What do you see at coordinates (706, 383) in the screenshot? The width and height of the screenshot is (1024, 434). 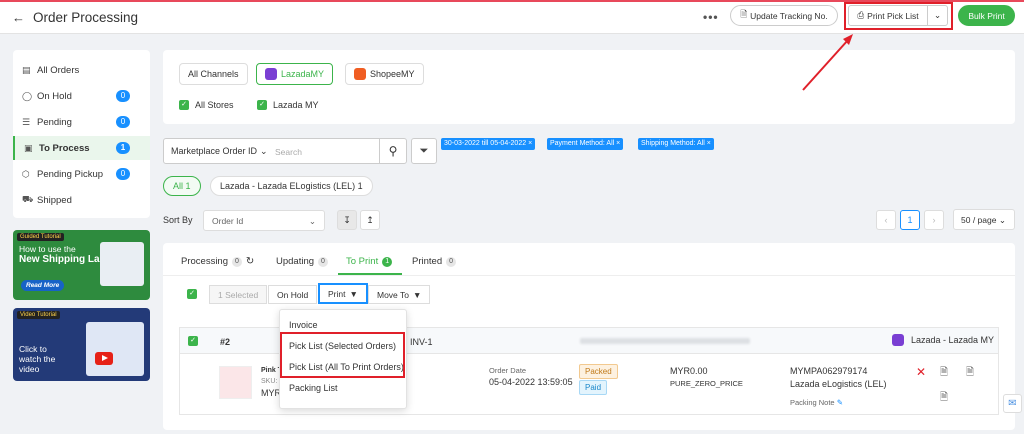 I see `pricing-type: PURE_ZERO_PRICE` at bounding box center [706, 383].